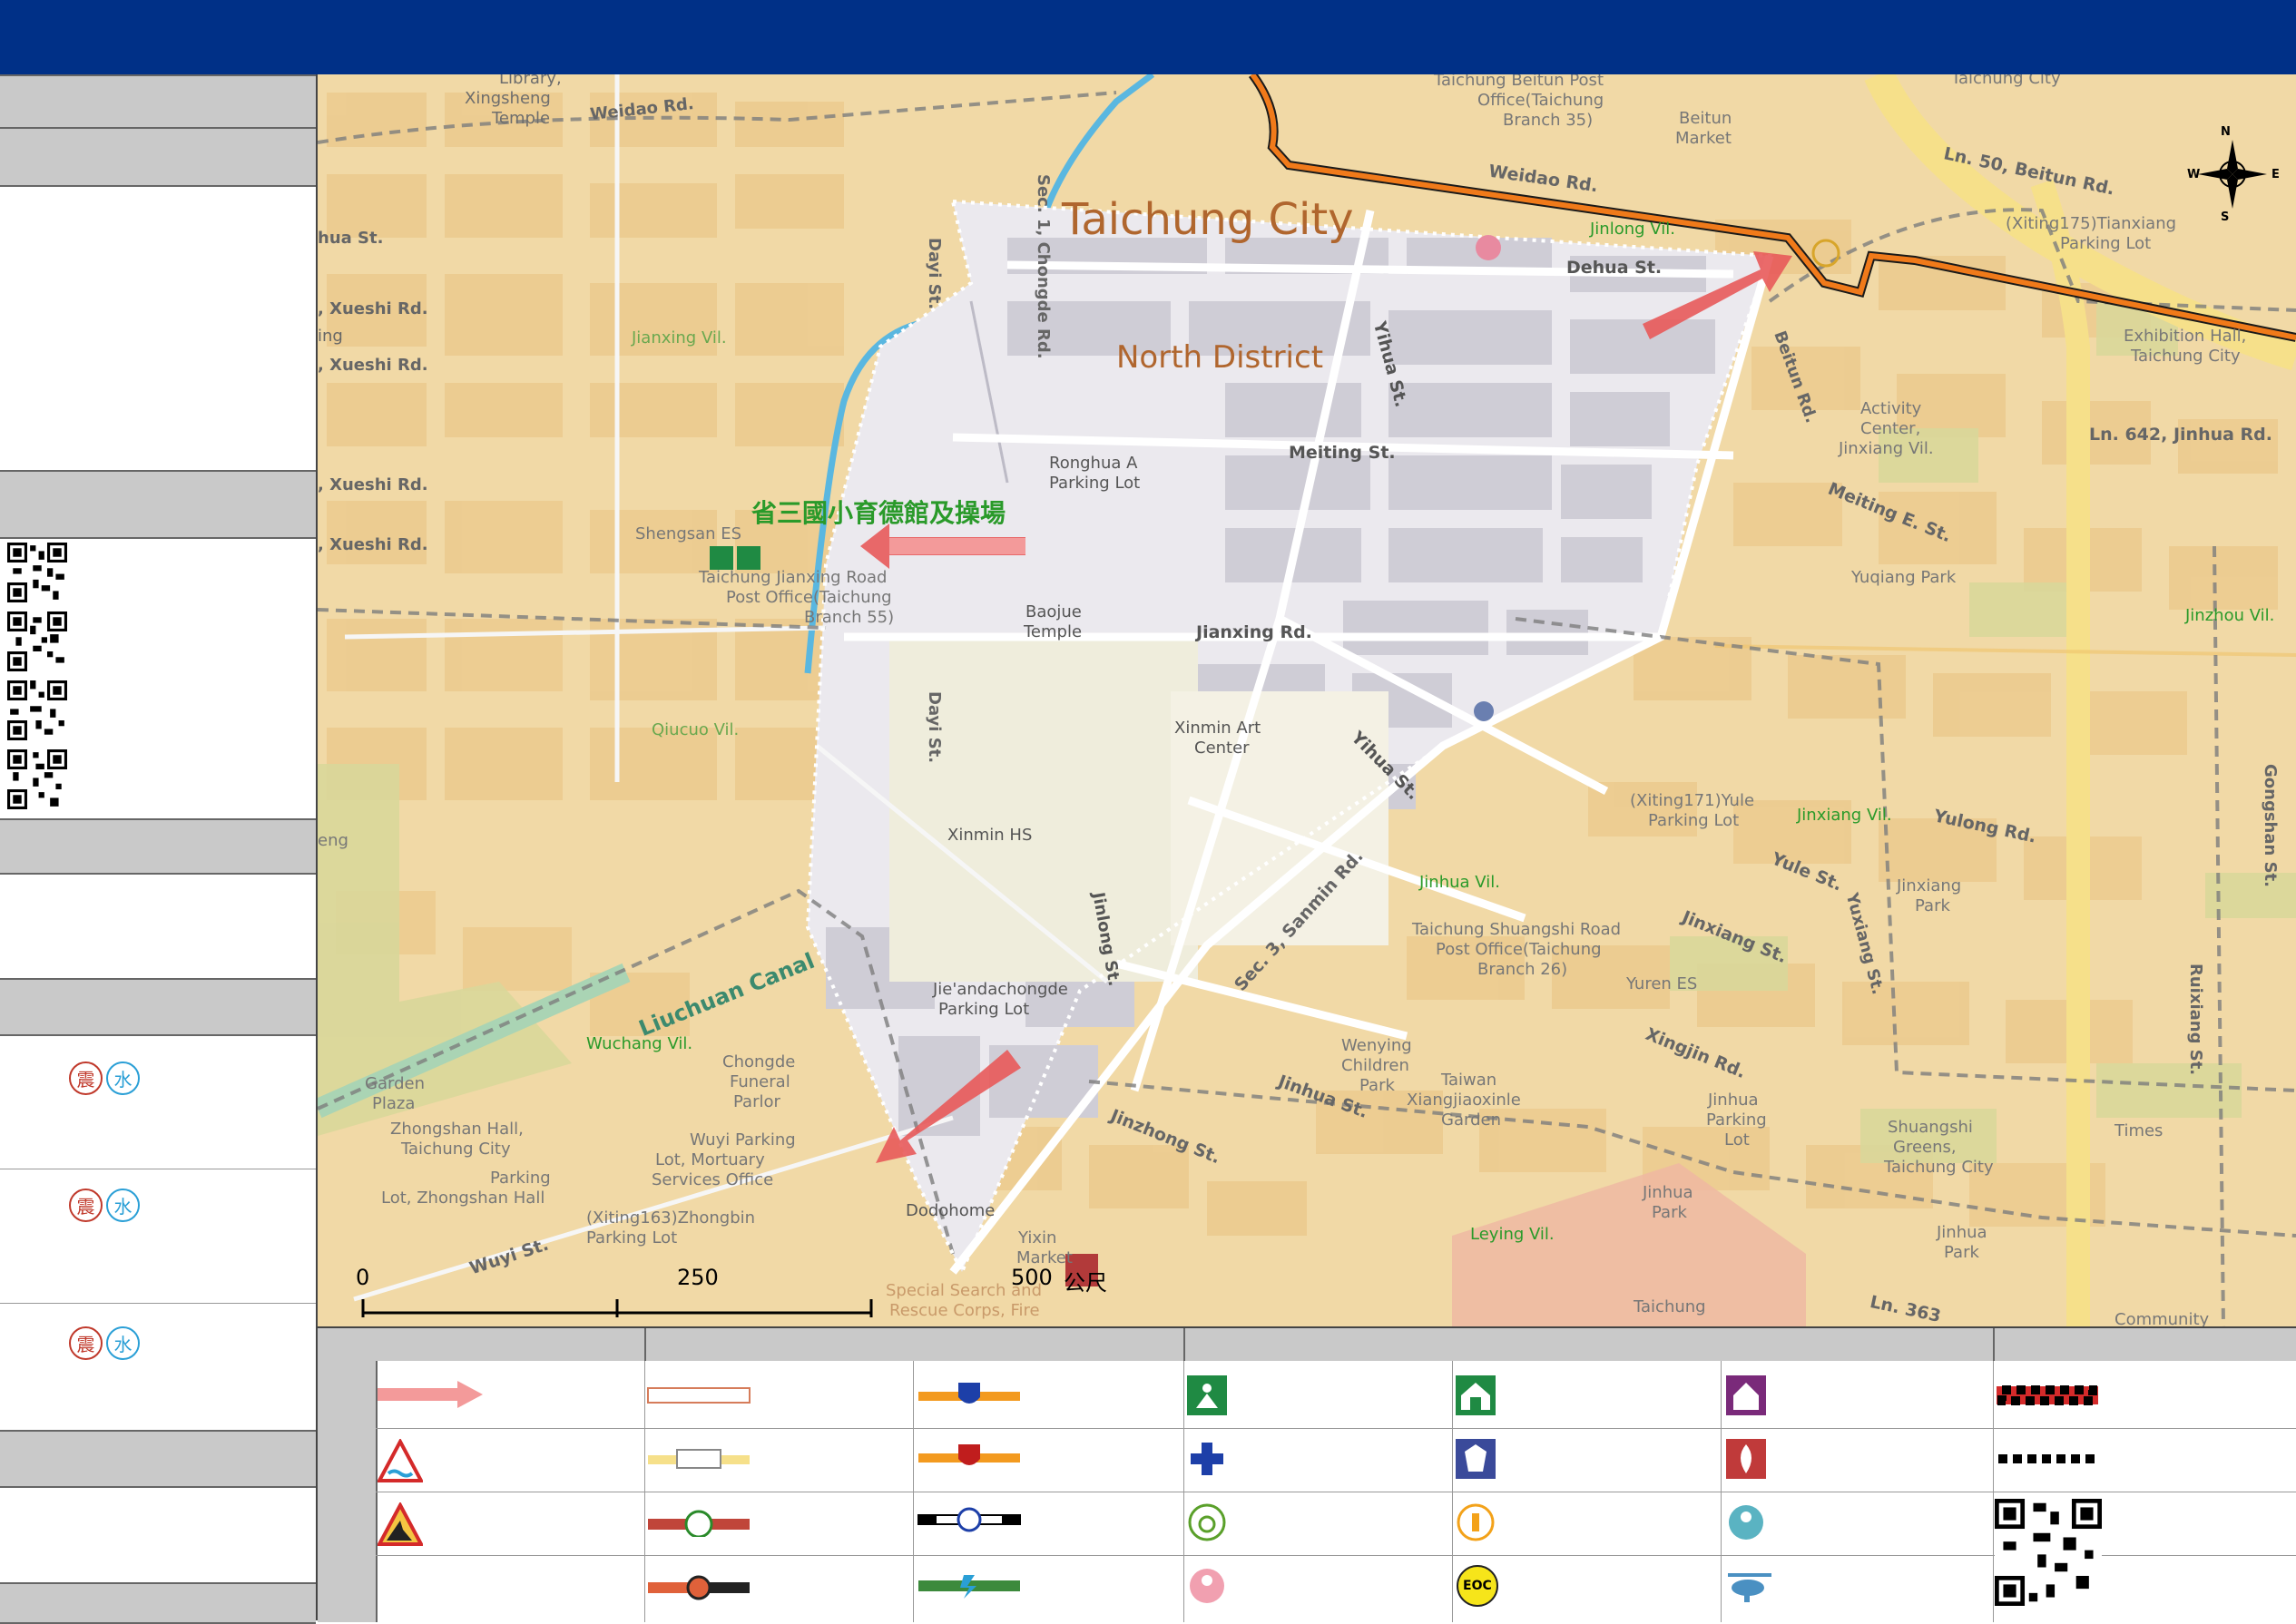  I want to click on map-label: Dayi St., so click(934, 727).